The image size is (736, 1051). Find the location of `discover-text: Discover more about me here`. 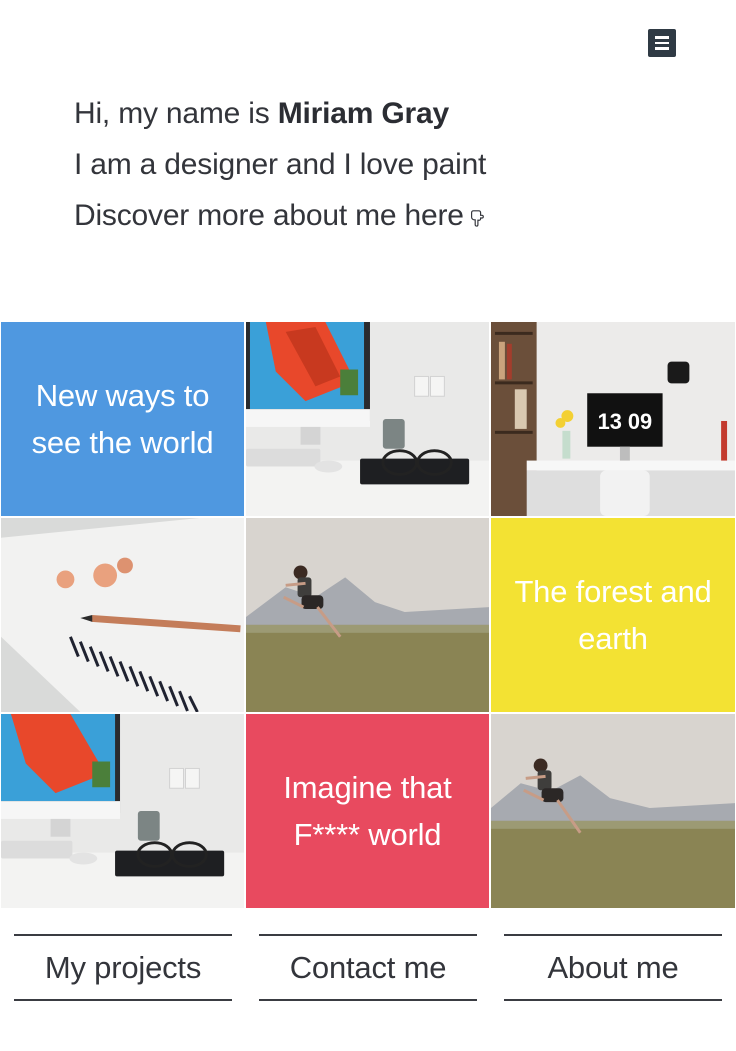

discover-text: Discover more about me here is located at coordinates (269, 215).